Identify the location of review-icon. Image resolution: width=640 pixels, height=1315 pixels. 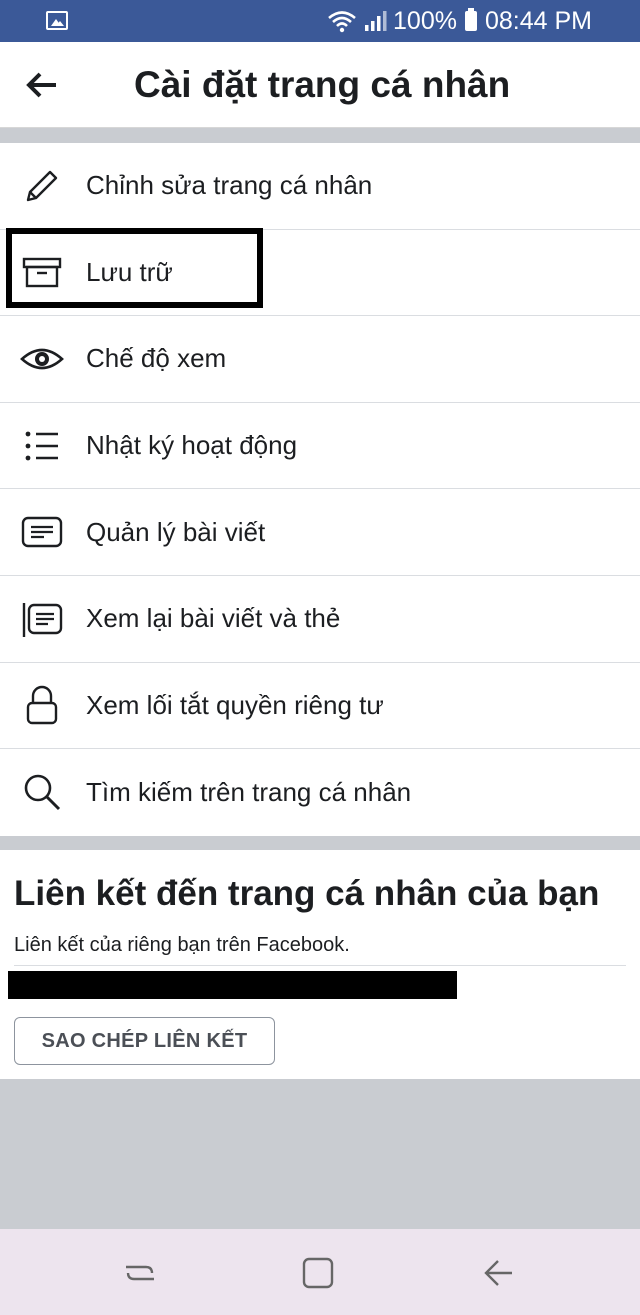
(42, 619).